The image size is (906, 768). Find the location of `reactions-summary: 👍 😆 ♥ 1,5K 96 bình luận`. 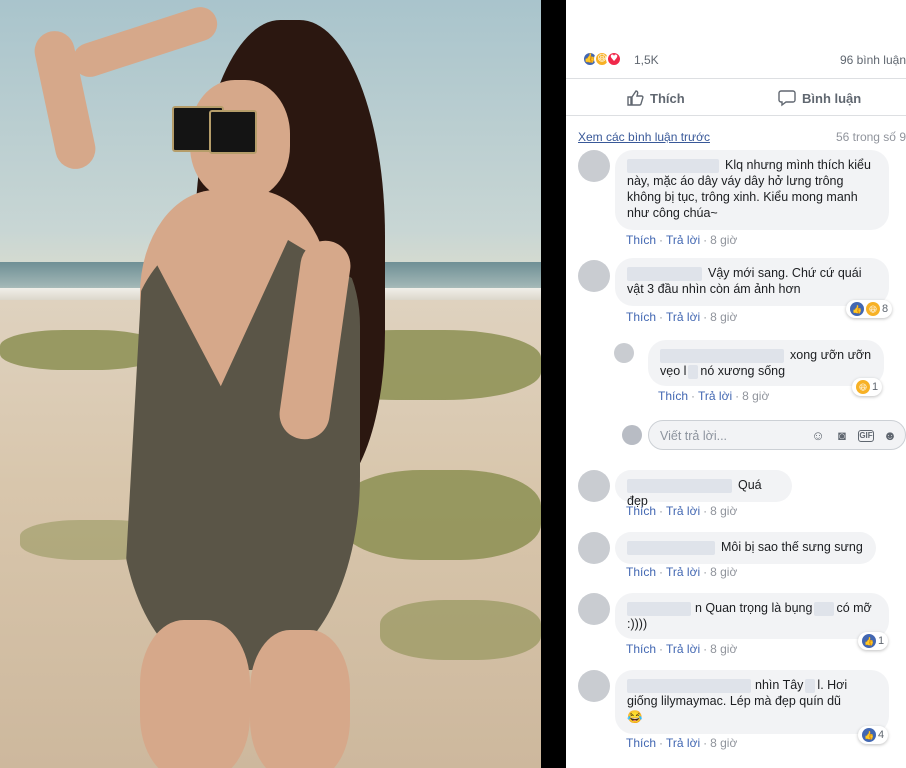

reactions-summary: 👍 😆 ♥ 1,5K 96 bình luận is located at coordinates (744, 60).